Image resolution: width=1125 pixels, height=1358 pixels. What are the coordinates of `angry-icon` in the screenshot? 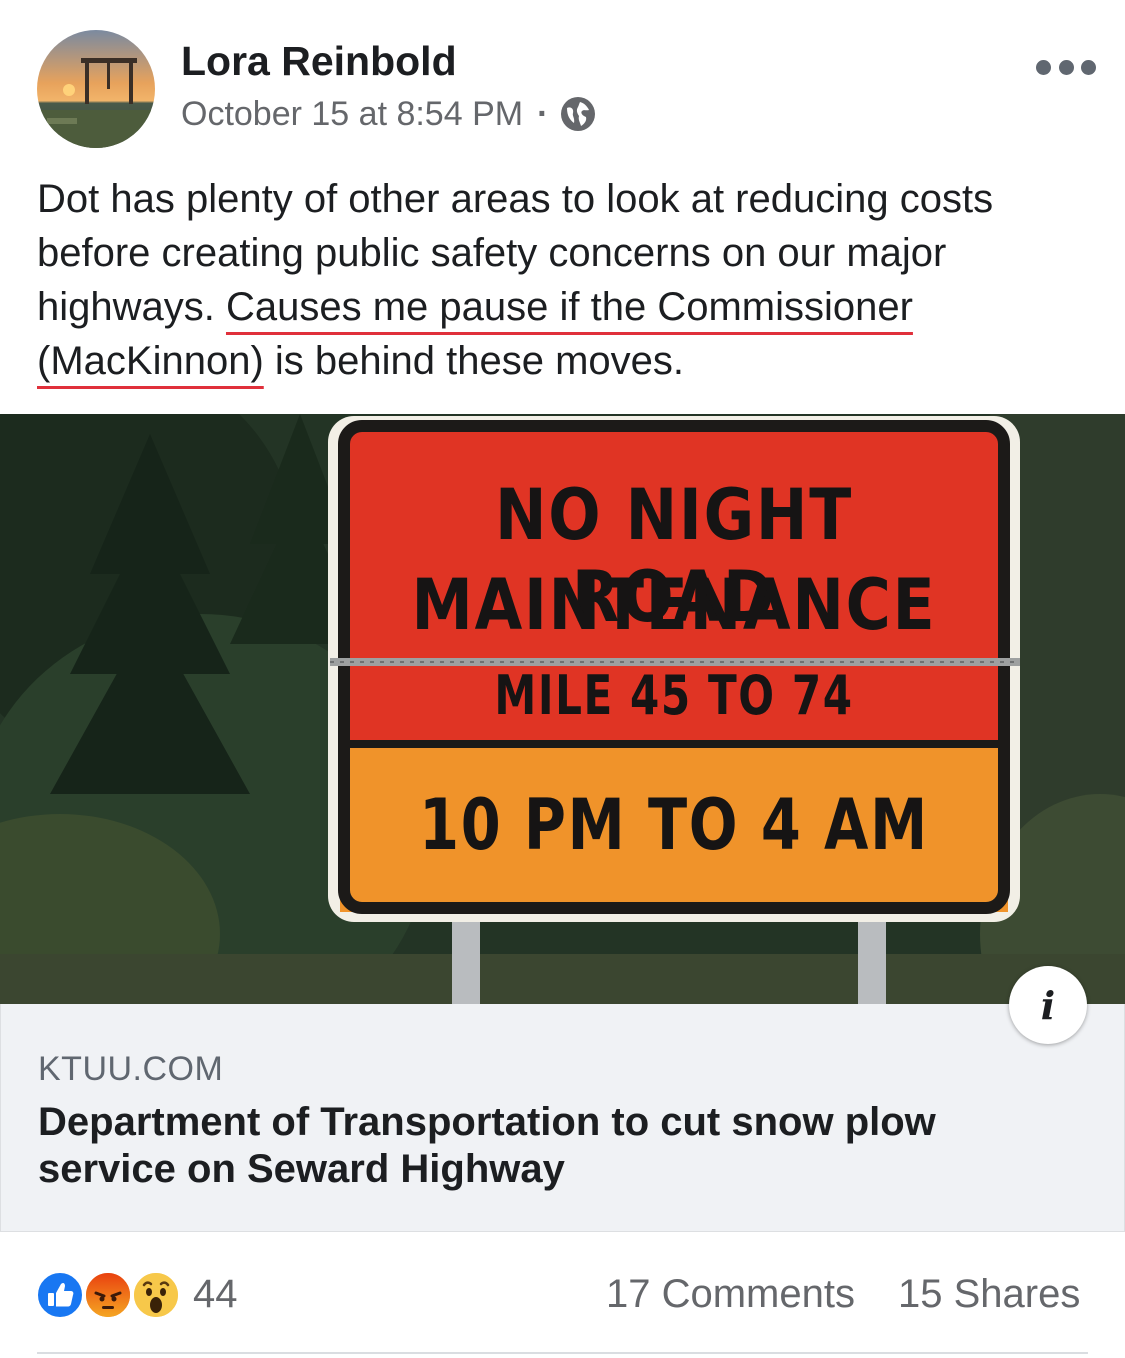 It's located at (108, 1295).